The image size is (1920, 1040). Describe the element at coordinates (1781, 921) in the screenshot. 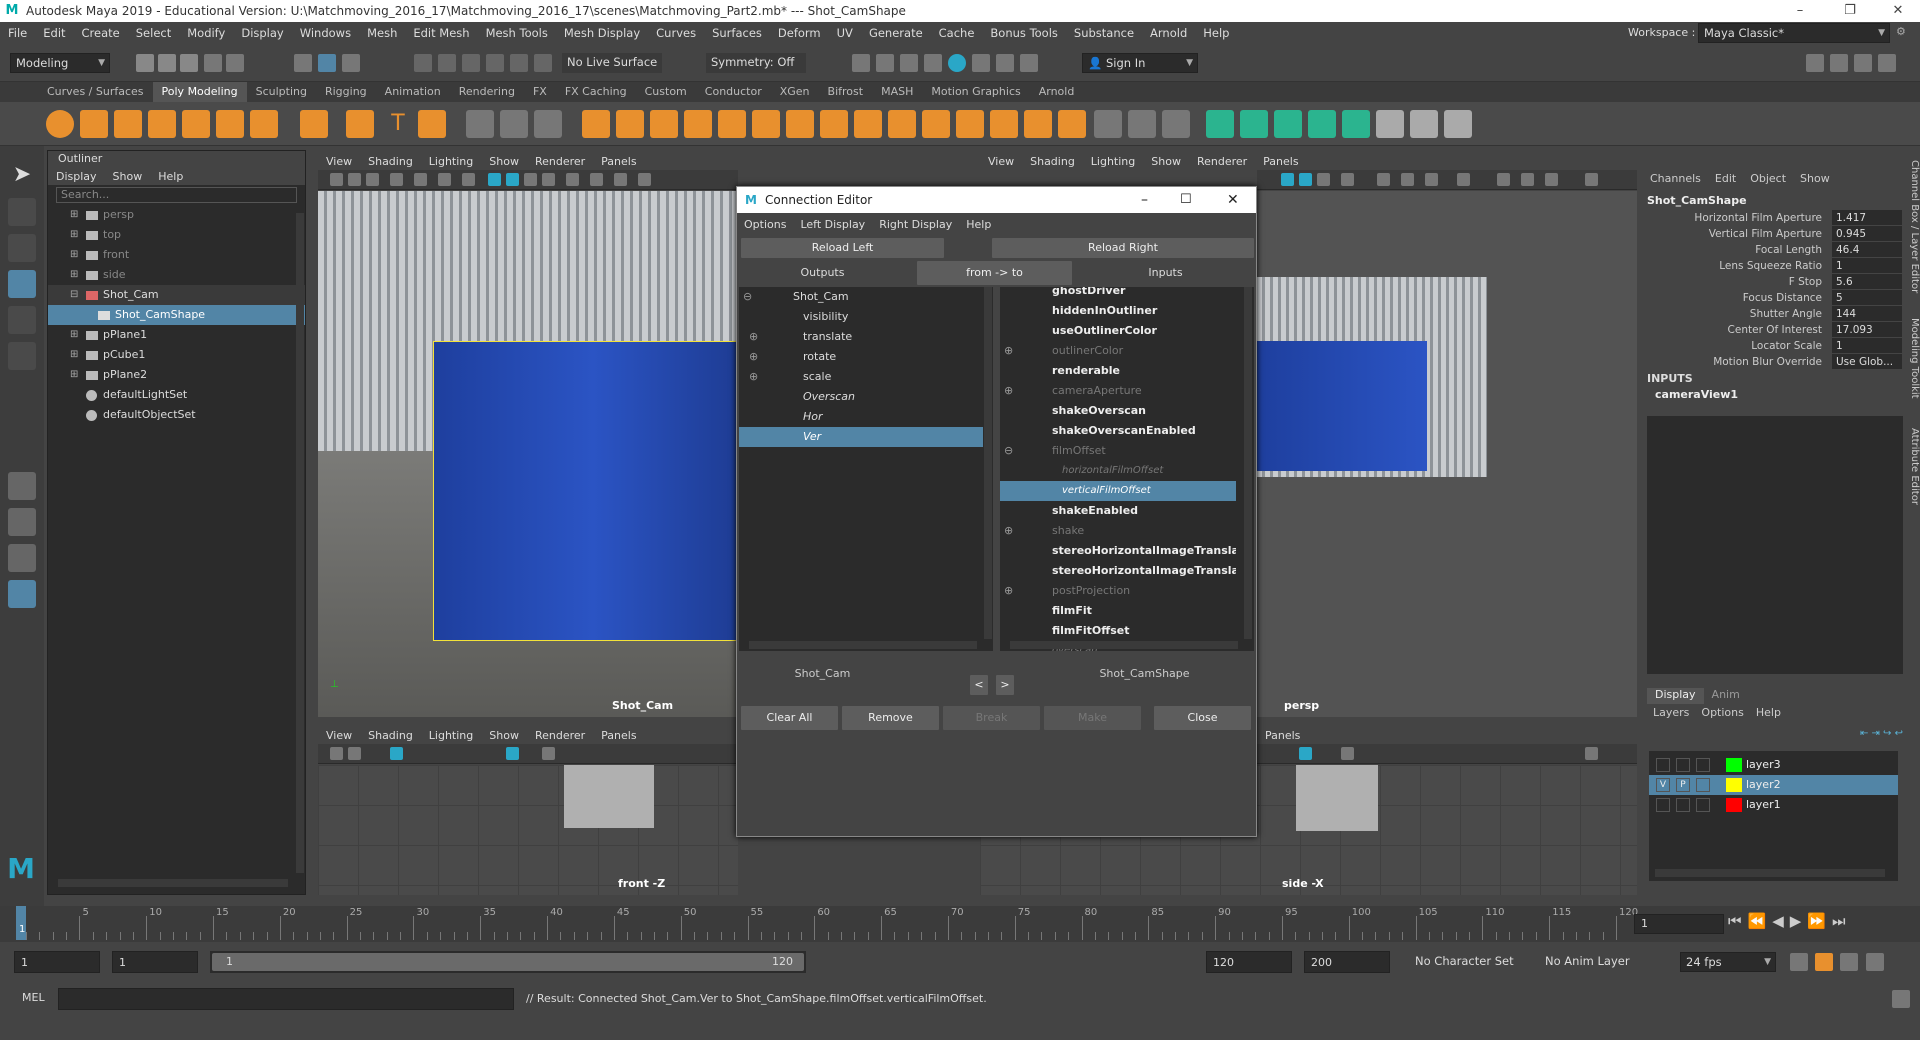

I see `step-back-icon: ◀` at that location.